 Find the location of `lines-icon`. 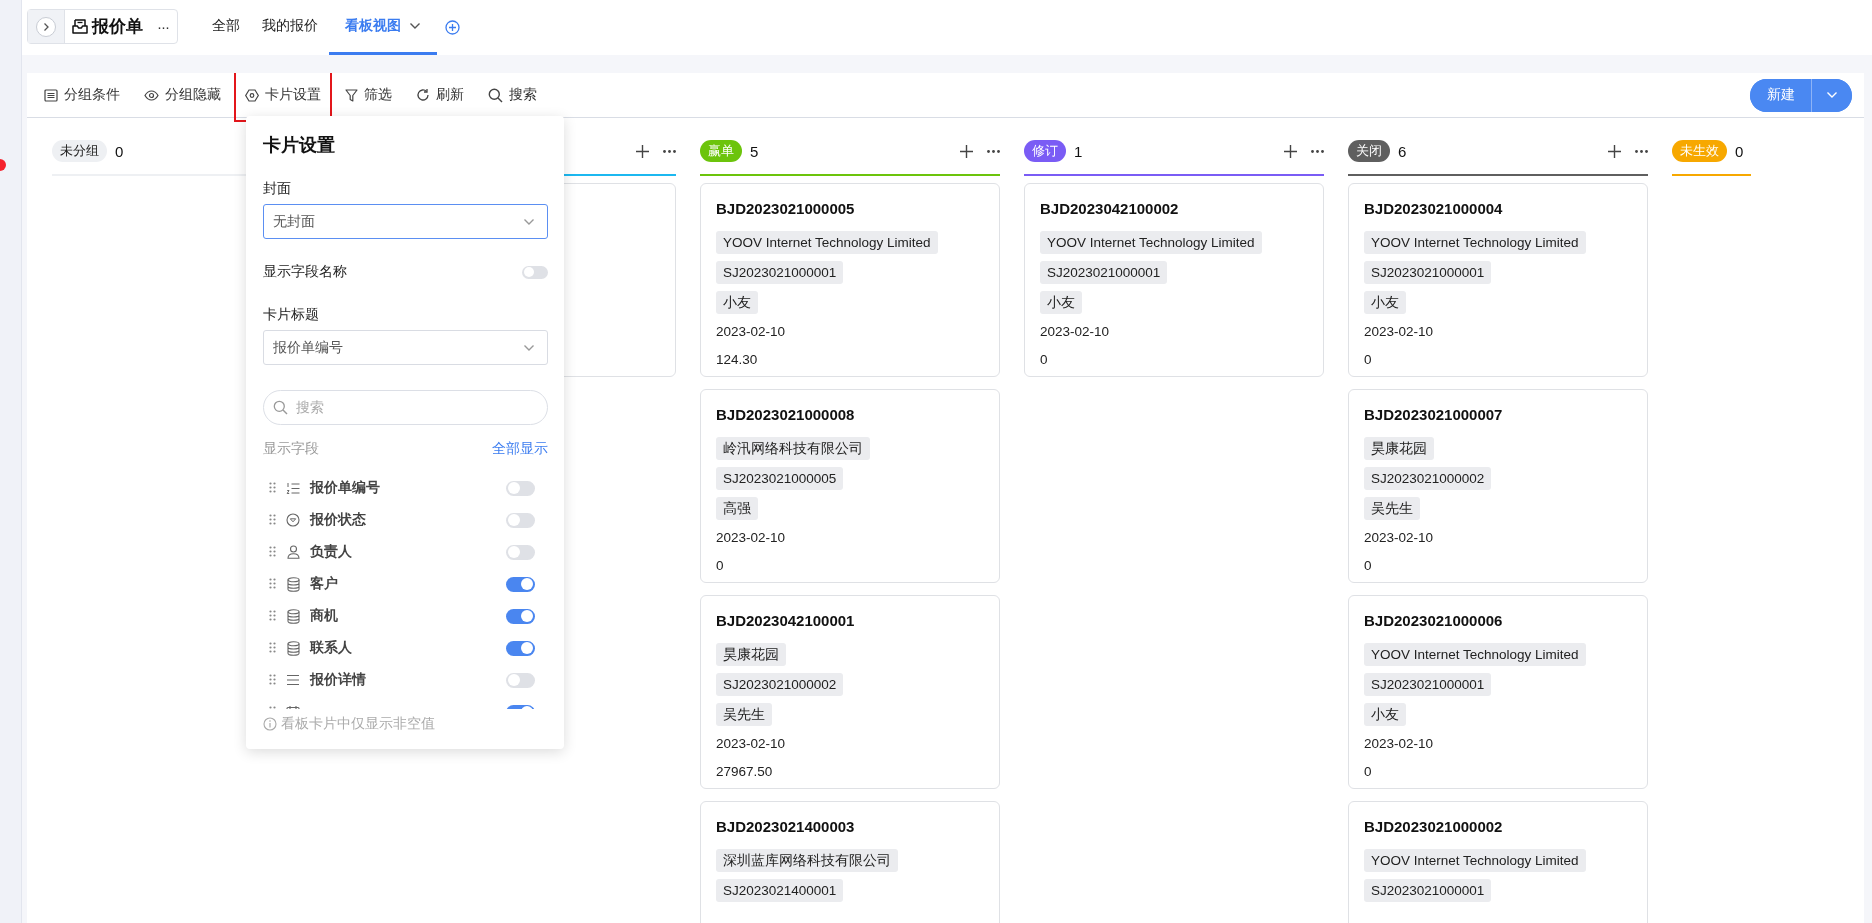

lines-icon is located at coordinates (293, 680).